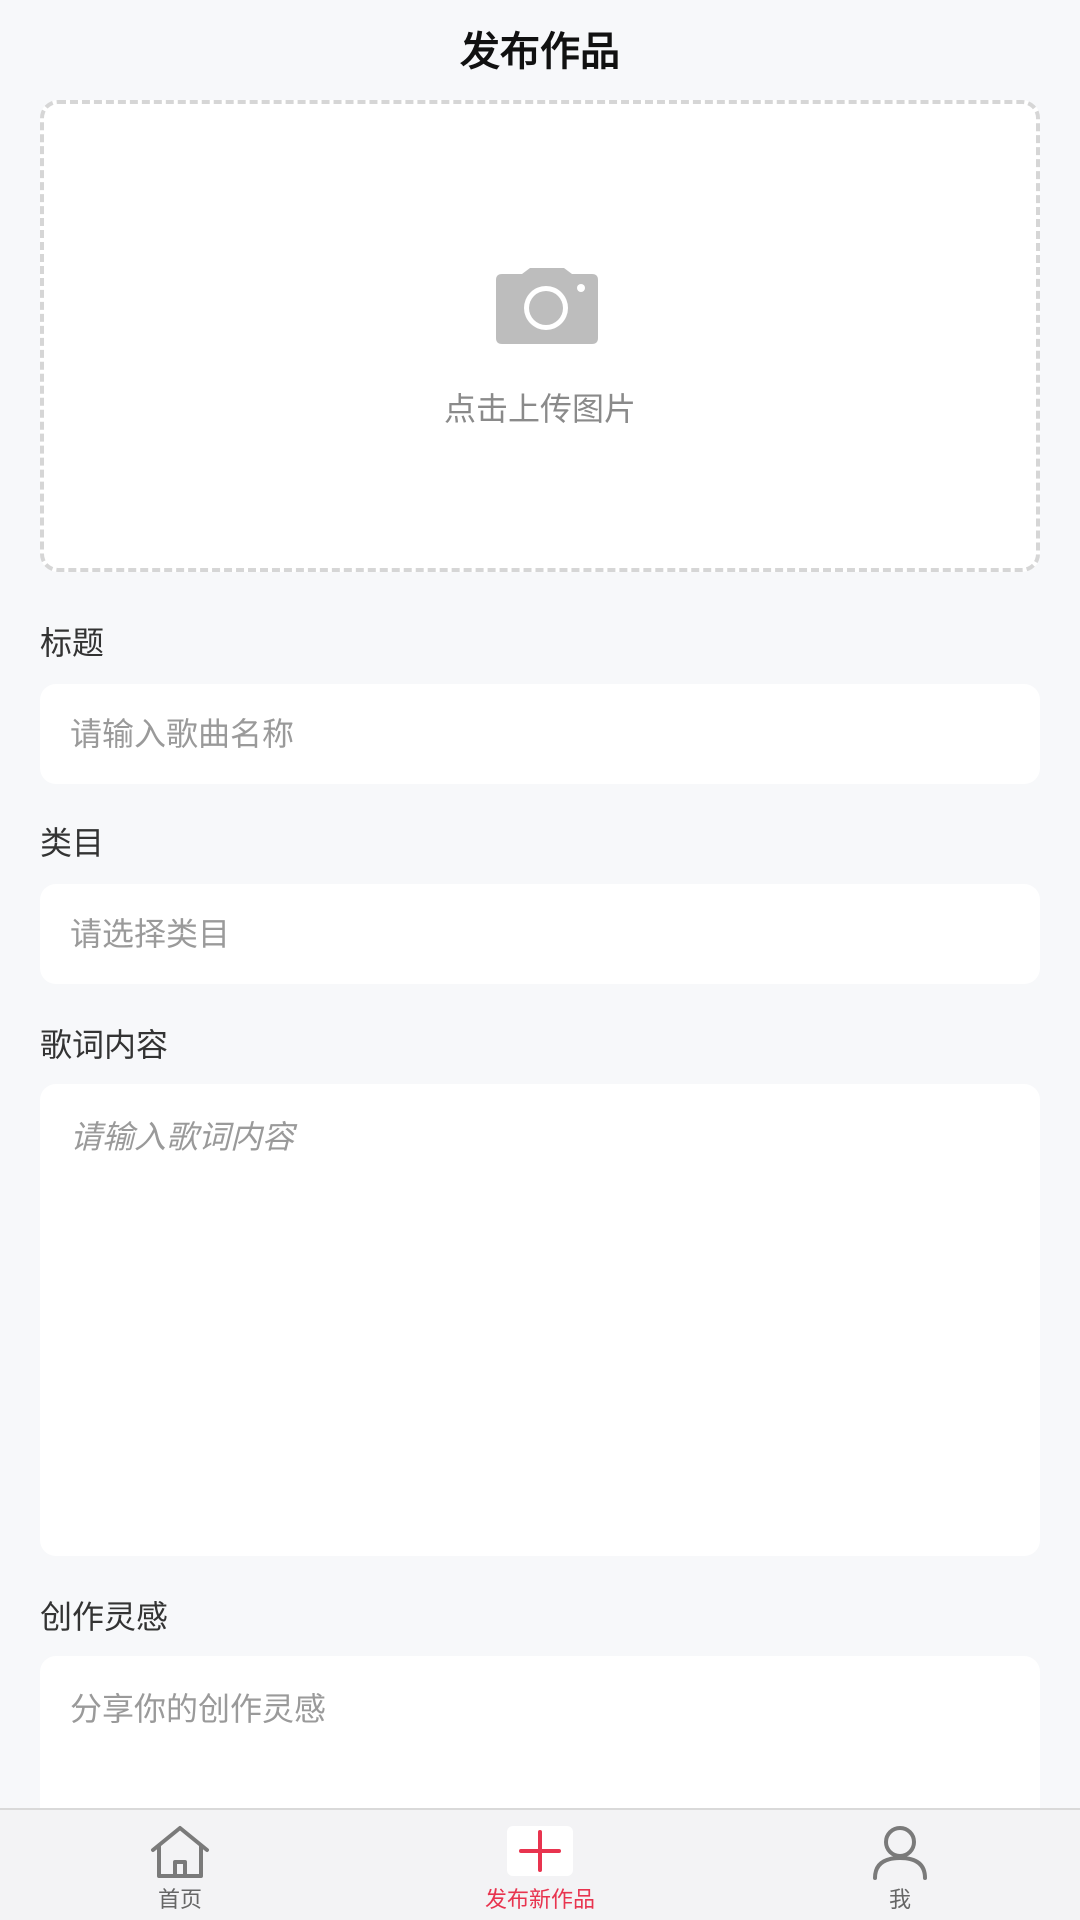 The image size is (1080, 1920). What do you see at coordinates (72, 843) in the screenshot?
I see `category-label: 类目` at bounding box center [72, 843].